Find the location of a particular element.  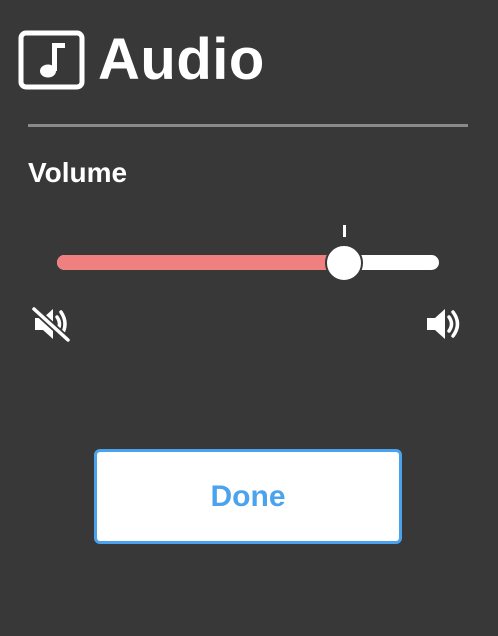

volume-slider is located at coordinates (248, 262).